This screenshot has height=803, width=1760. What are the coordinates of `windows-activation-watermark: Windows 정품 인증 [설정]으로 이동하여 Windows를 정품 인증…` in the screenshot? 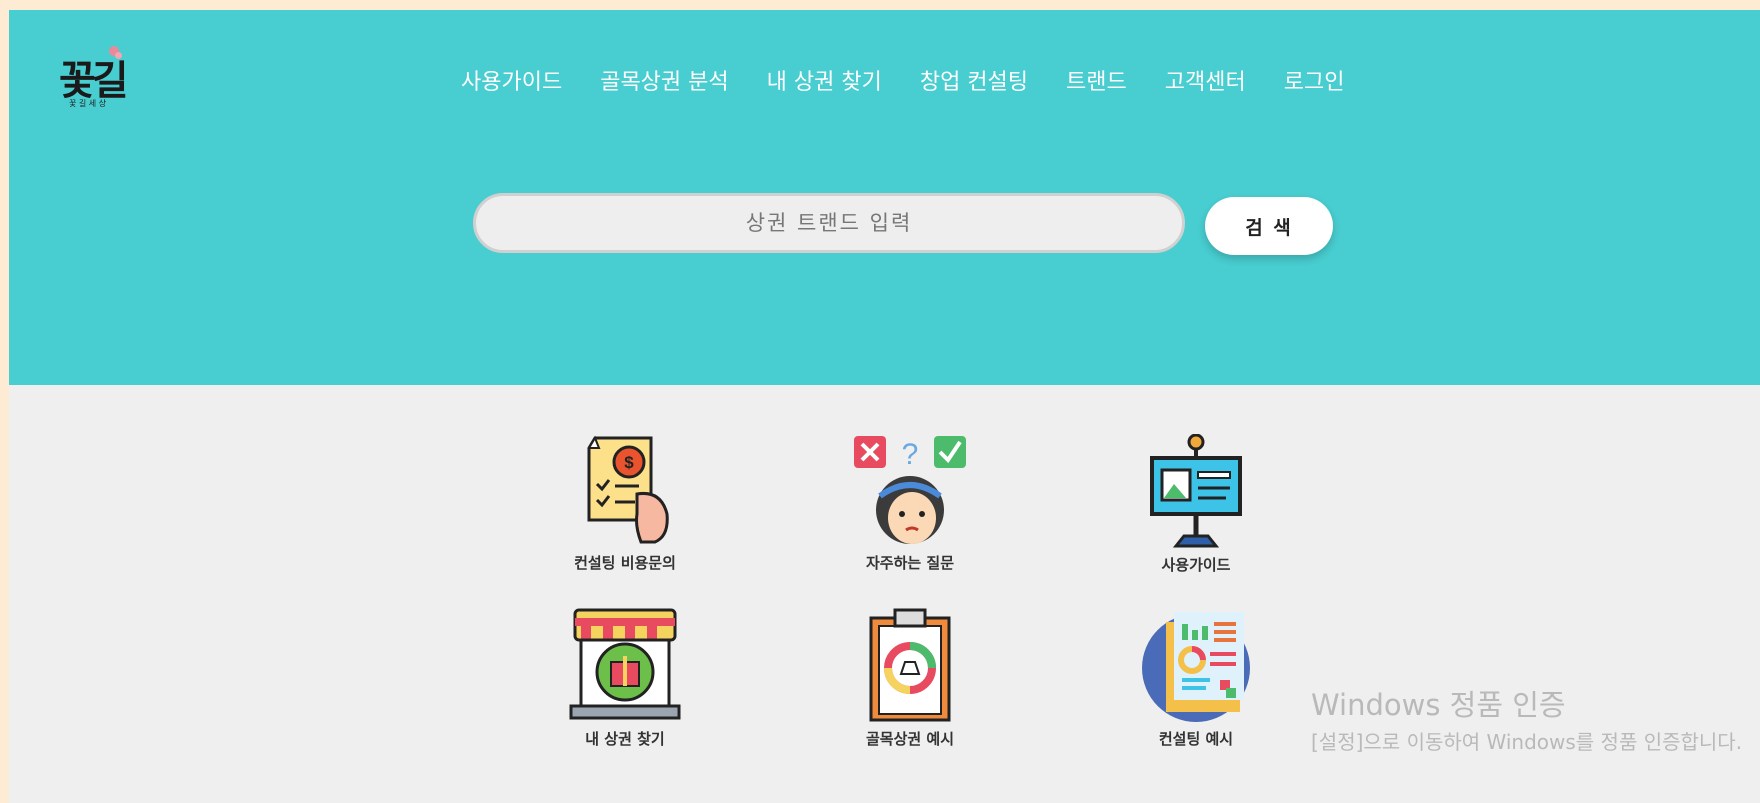 It's located at (1535, 719).